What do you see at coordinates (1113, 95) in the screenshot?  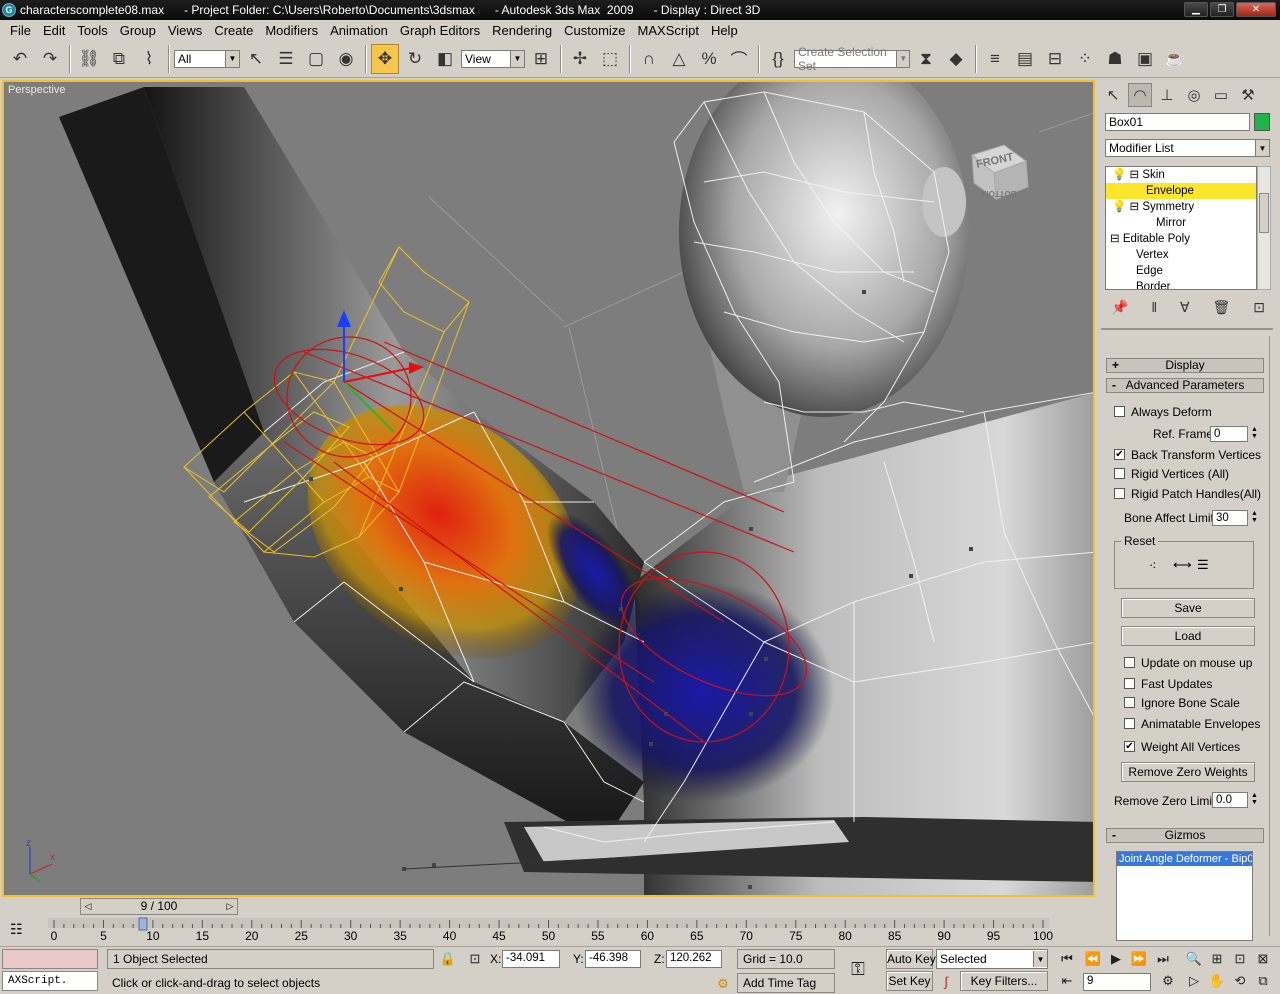 I see `create-tab-icon: ↖` at bounding box center [1113, 95].